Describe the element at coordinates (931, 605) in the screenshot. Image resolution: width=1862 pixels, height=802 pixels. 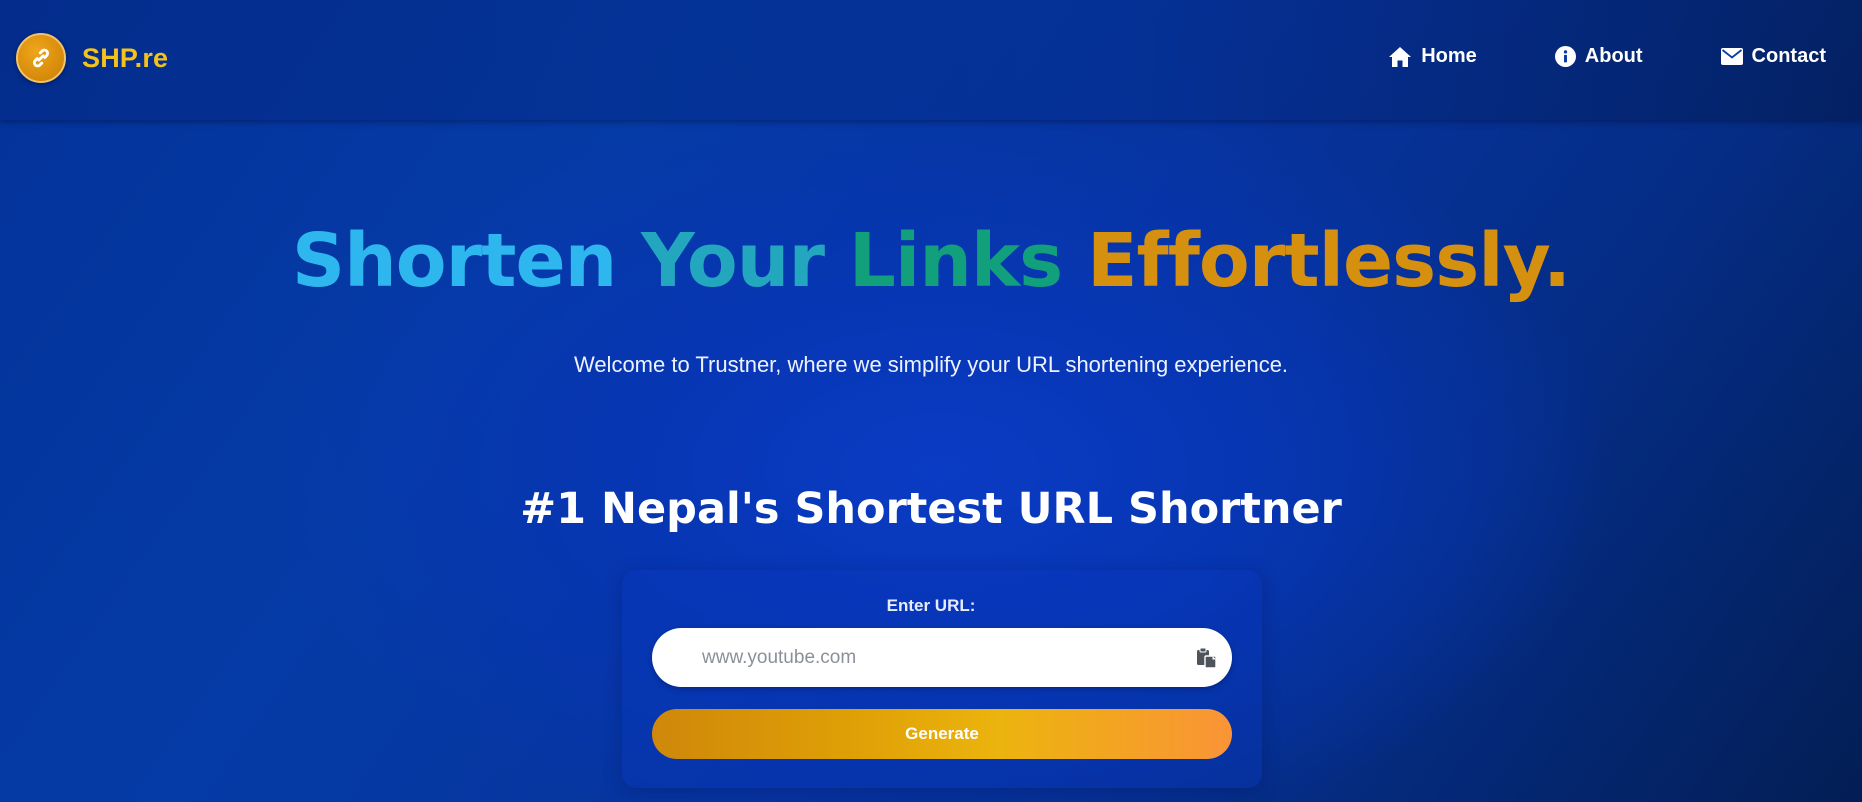
I see `url-label: Enter URL:` at that location.